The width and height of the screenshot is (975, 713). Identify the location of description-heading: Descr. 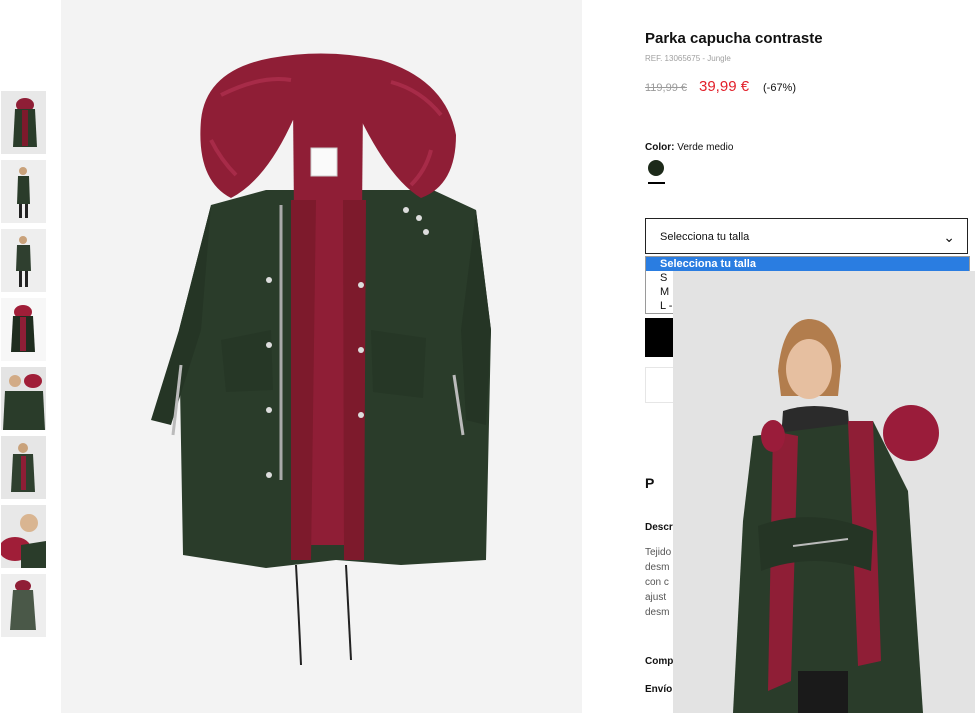
(659, 527).